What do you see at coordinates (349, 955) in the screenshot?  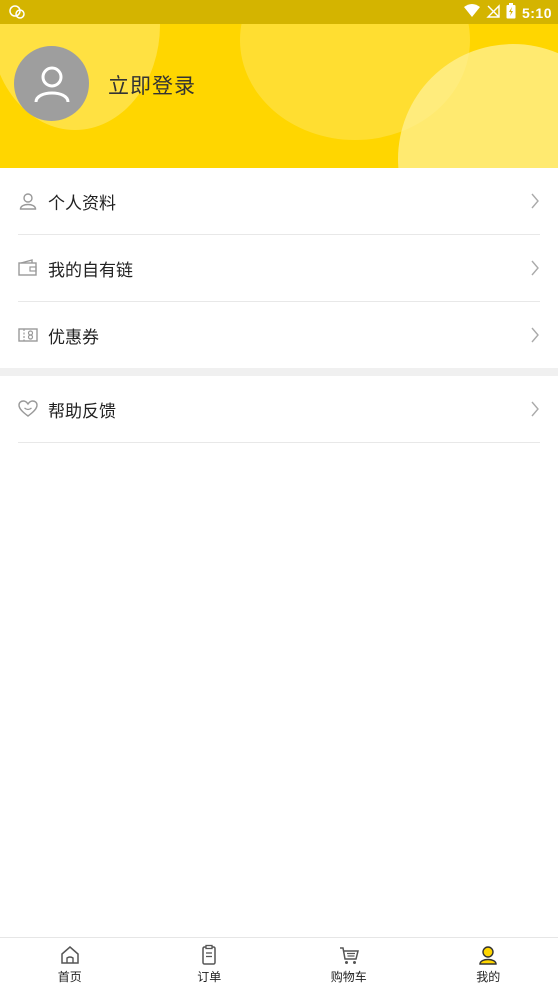 I see `cart-icon` at bounding box center [349, 955].